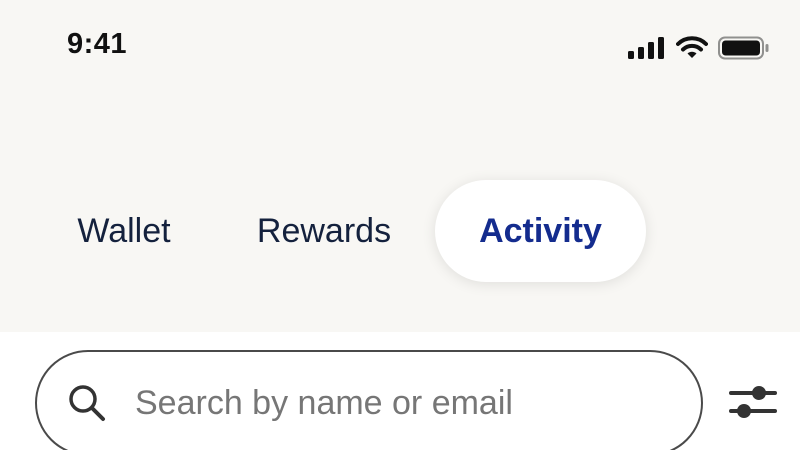 The height and width of the screenshot is (450, 800). I want to click on tab-activity: Activity, so click(540, 231).